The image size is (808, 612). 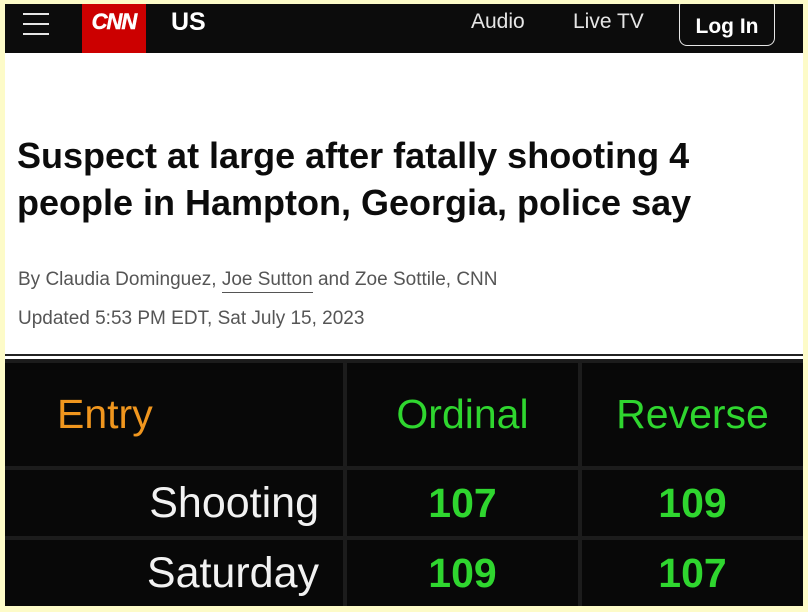 What do you see at coordinates (692, 503) in the screenshot?
I see `reverse-value: 109` at bounding box center [692, 503].